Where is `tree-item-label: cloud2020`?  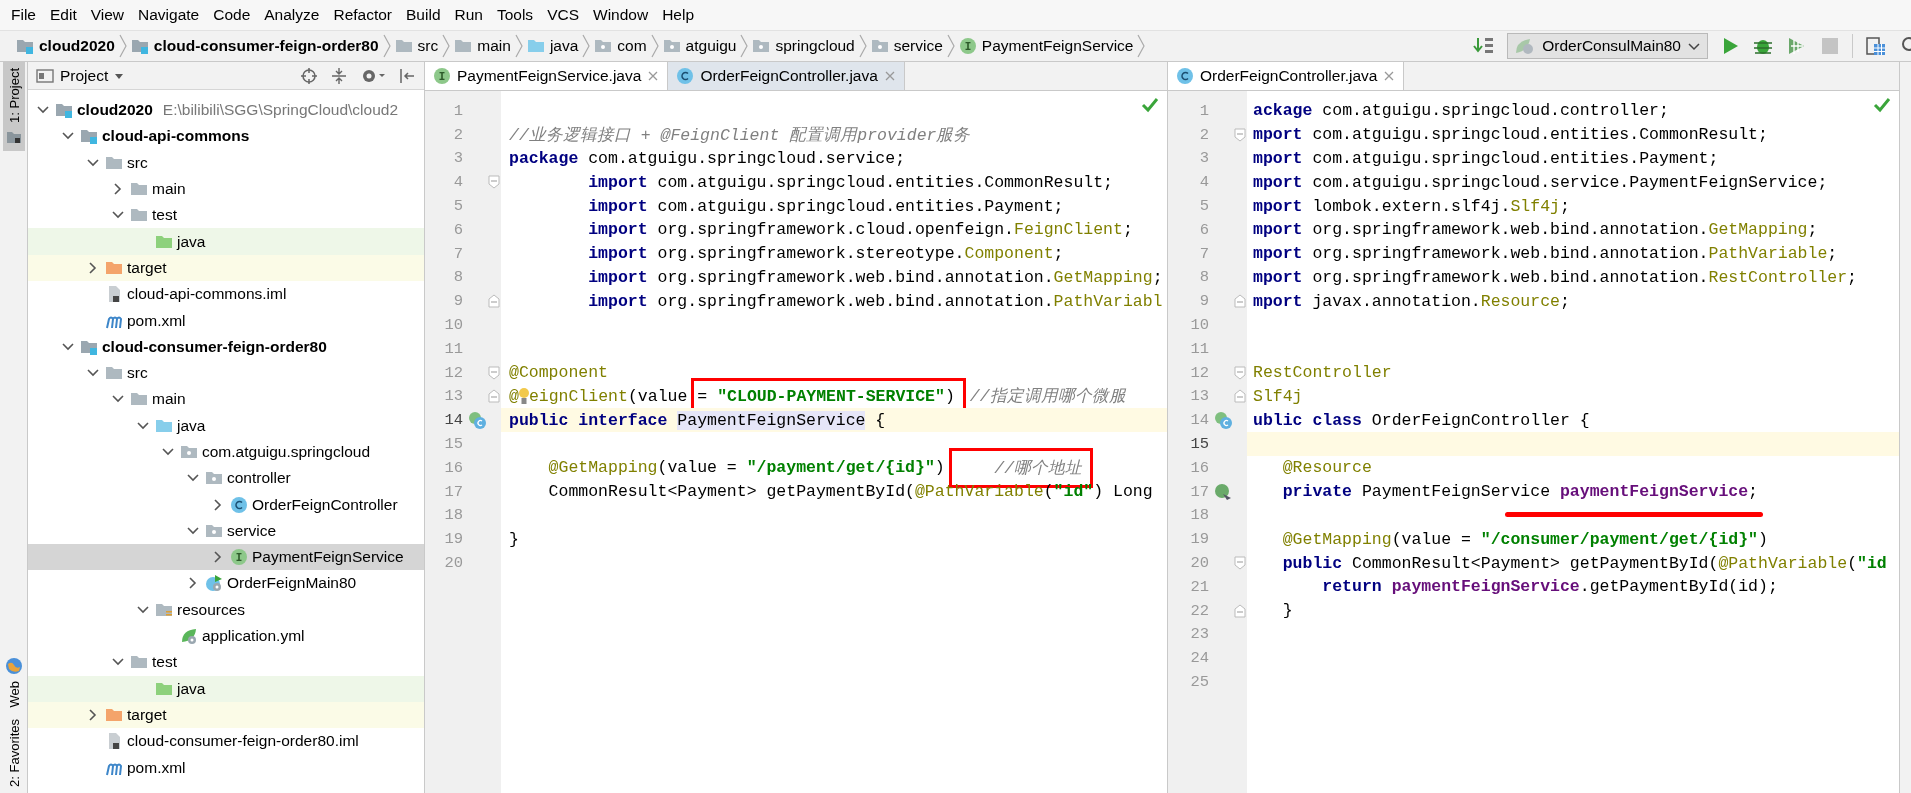
tree-item-label: cloud2020 is located at coordinates (115, 110).